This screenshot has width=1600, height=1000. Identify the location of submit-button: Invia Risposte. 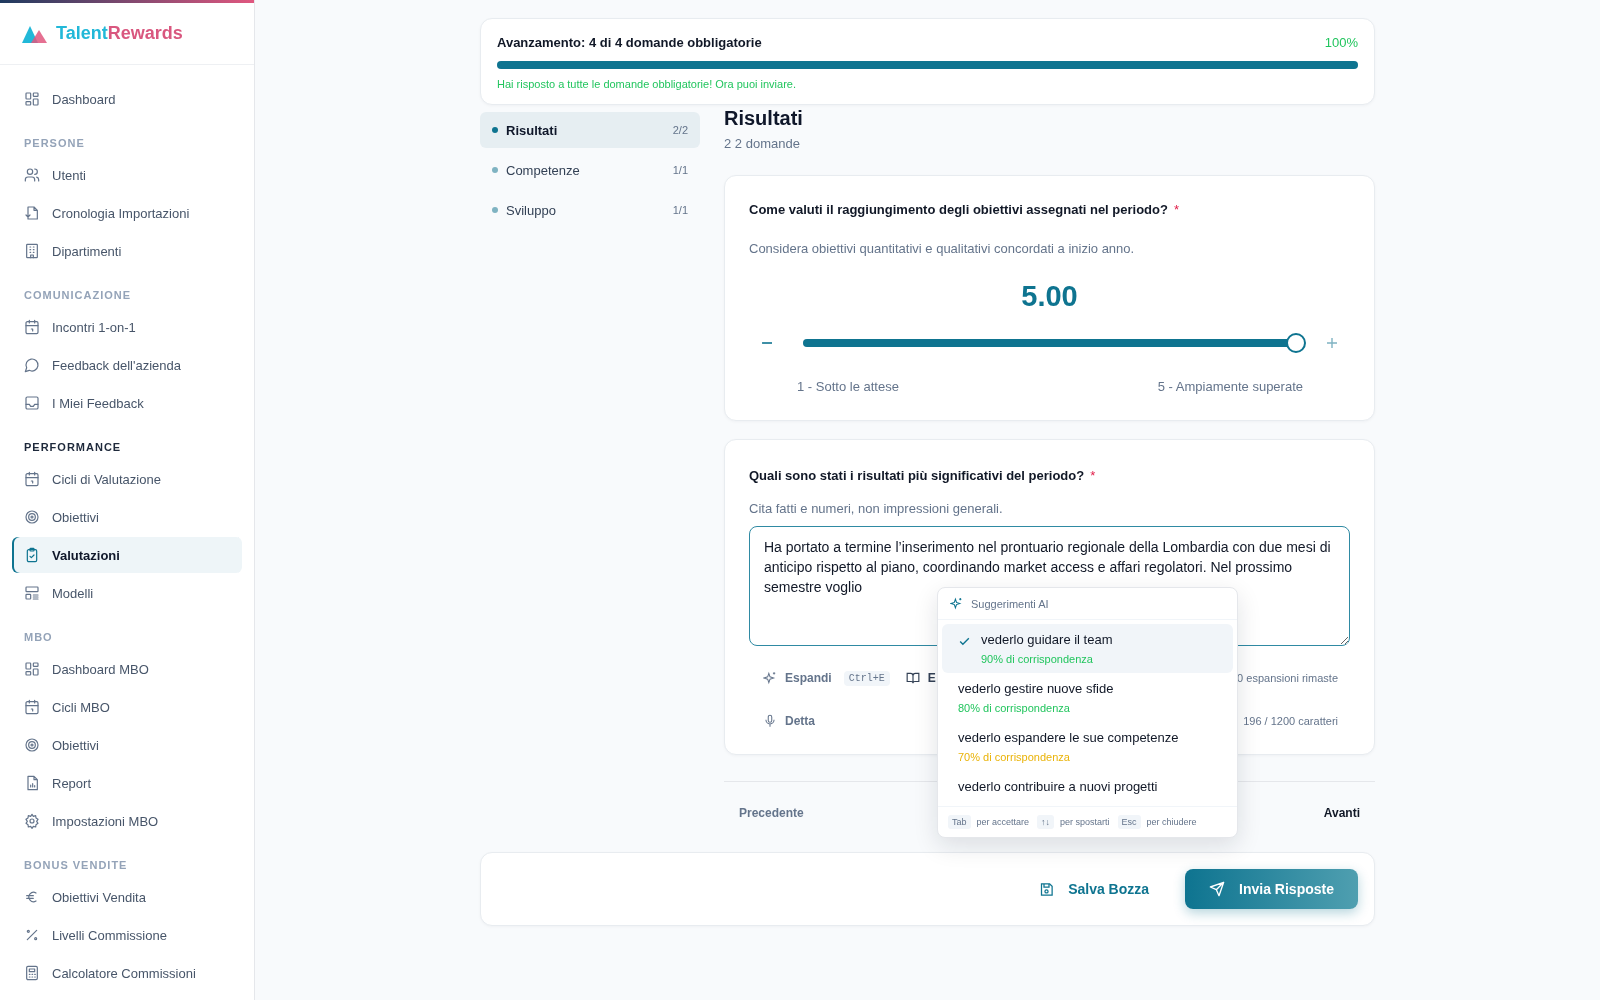
(1271, 889).